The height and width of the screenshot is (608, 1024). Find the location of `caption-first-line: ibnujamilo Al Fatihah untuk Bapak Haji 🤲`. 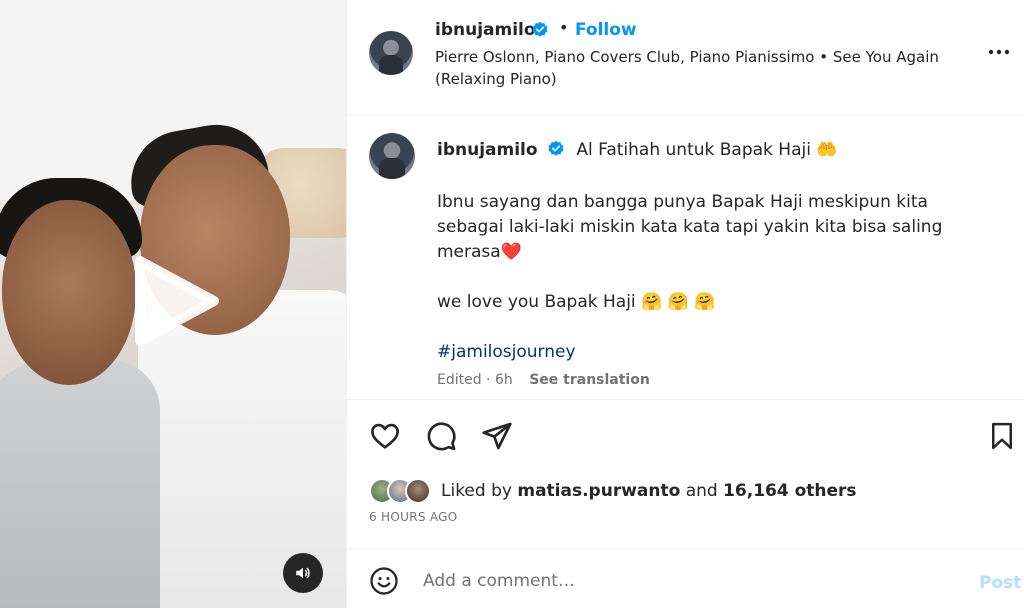

caption-first-line: ibnujamilo Al Fatihah untuk Bapak Haji 🤲 is located at coordinates (637, 150).